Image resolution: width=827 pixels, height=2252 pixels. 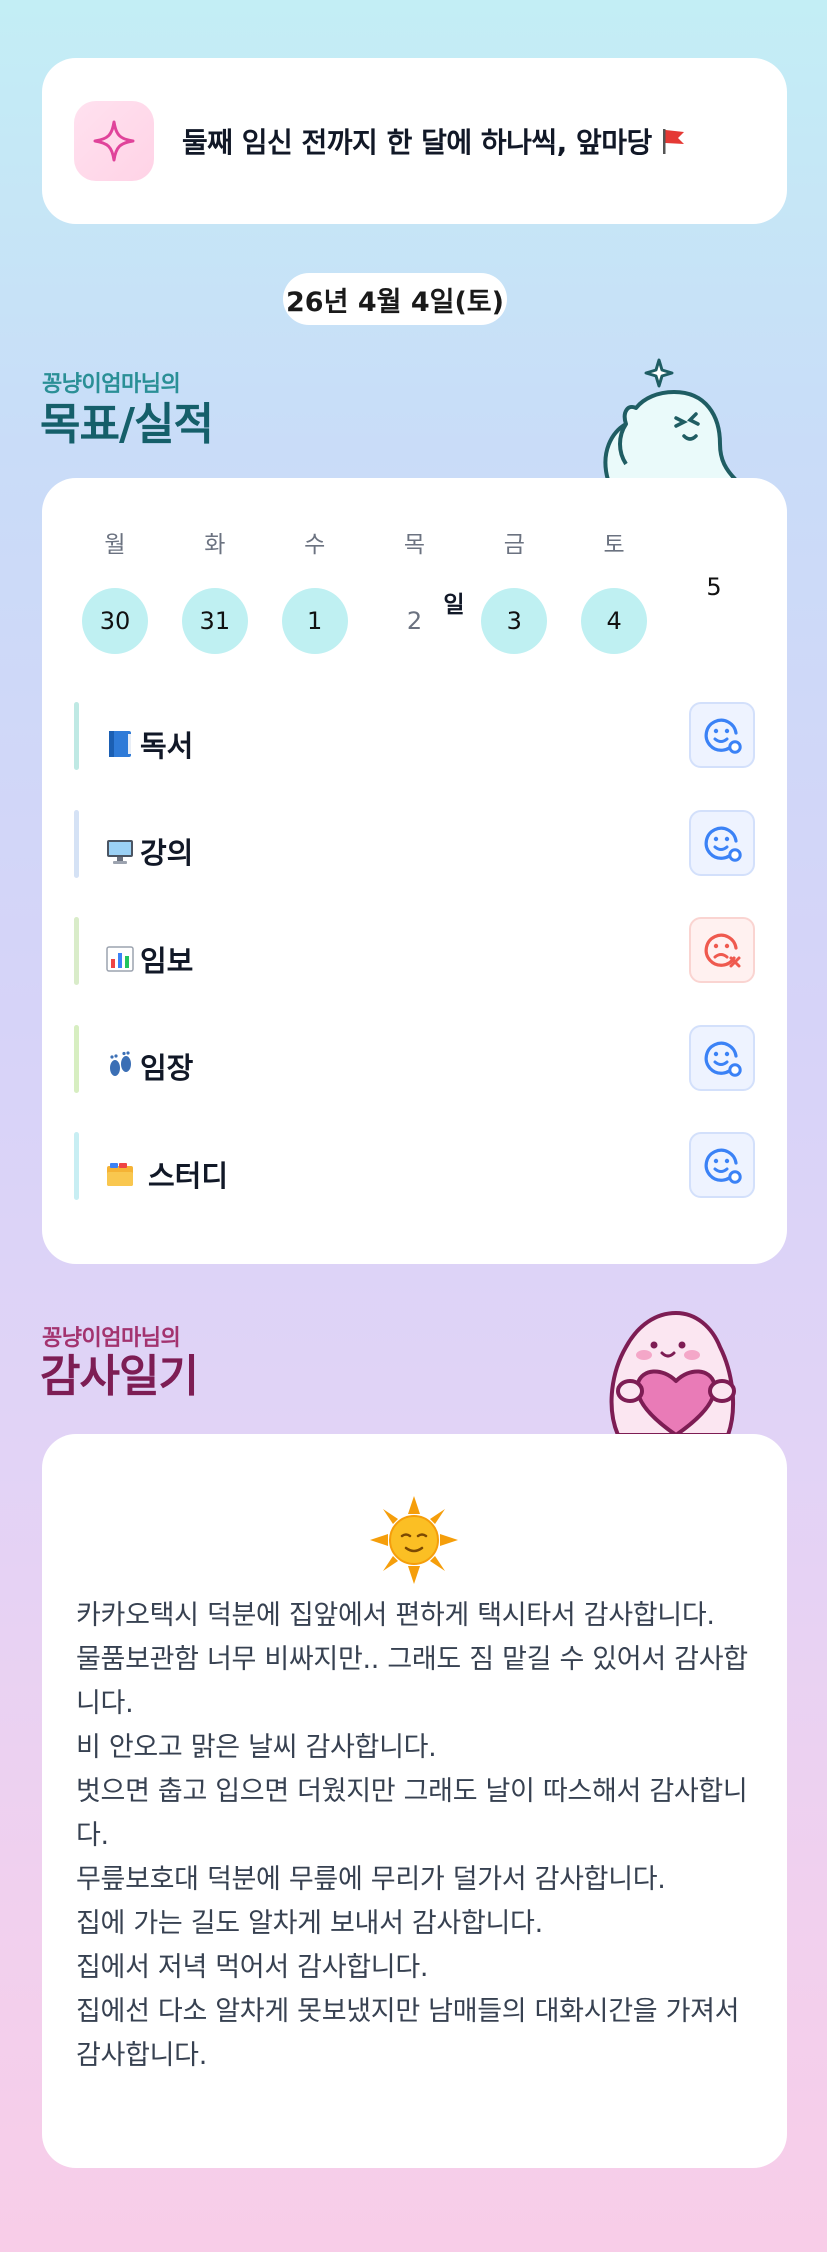 What do you see at coordinates (395, 299) in the screenshot?
I see `date-selector: 26년 4월 4일(토)` at bounding box center [395, 299].